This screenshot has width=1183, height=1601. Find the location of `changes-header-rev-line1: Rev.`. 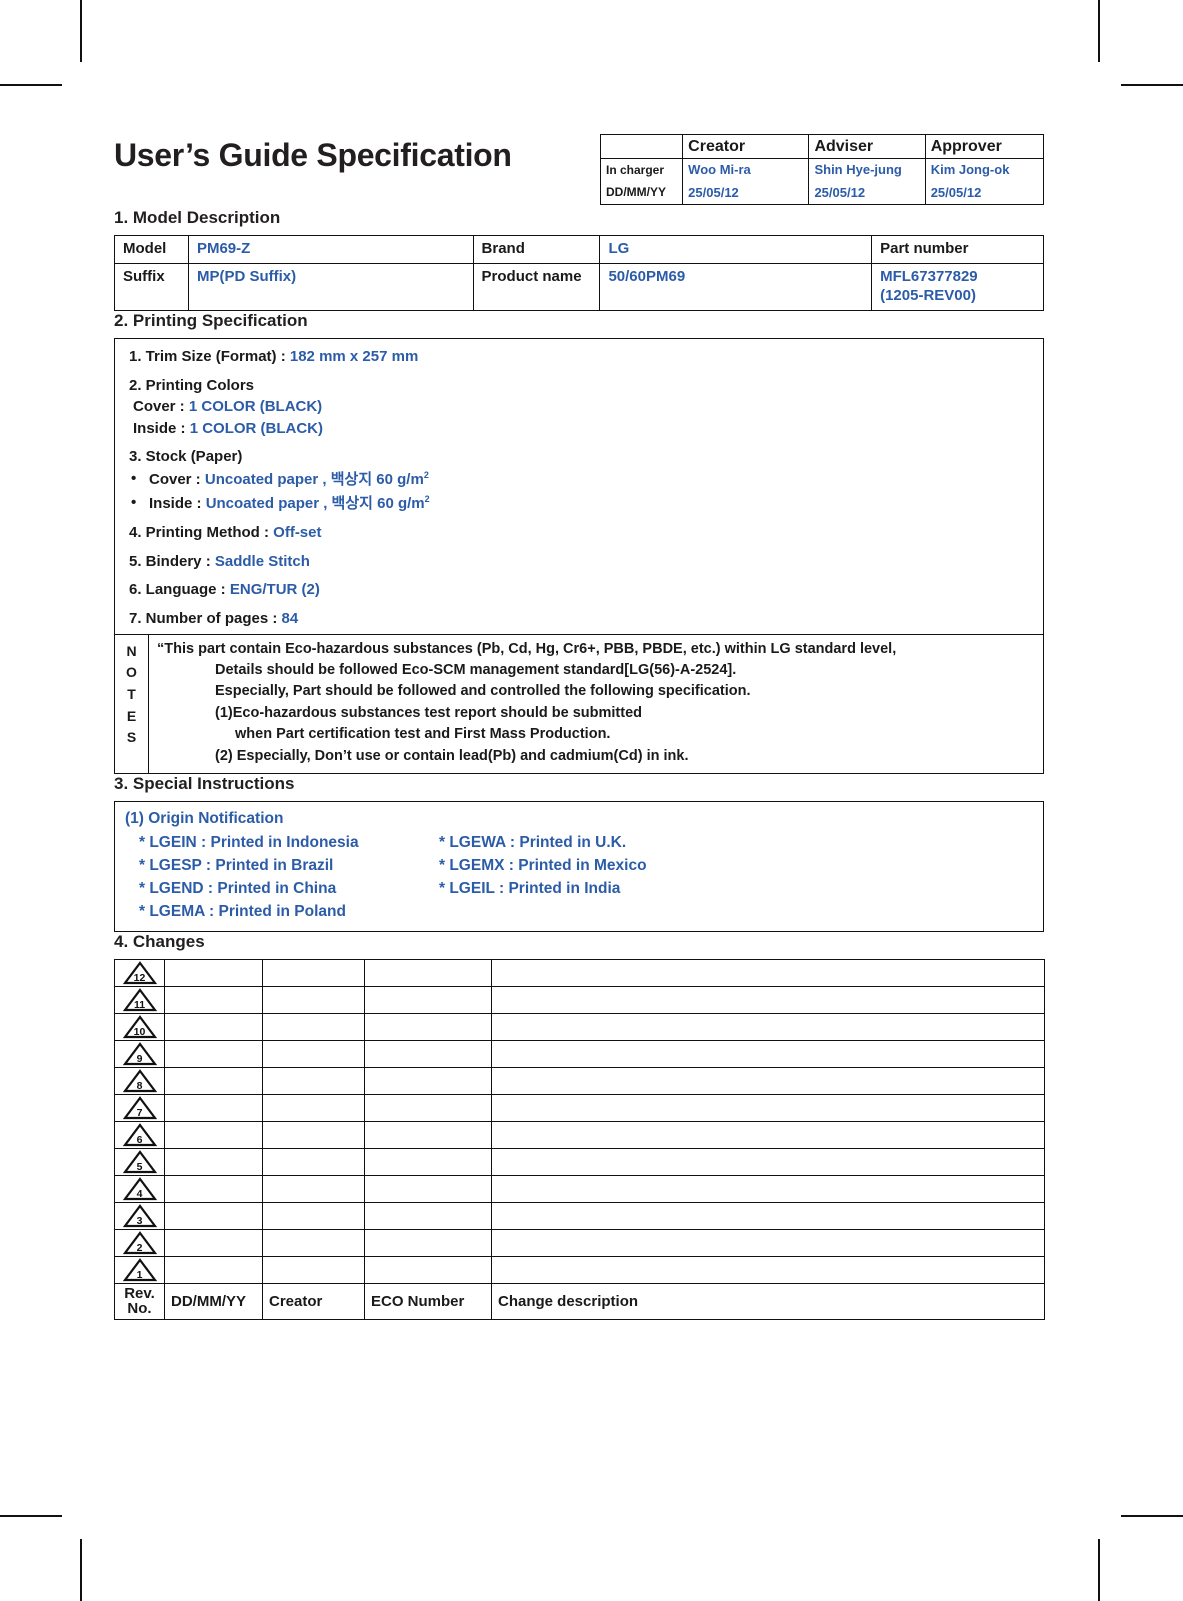

changes-header-rev-line1: Rev. is located at coordinates (139, 1293).